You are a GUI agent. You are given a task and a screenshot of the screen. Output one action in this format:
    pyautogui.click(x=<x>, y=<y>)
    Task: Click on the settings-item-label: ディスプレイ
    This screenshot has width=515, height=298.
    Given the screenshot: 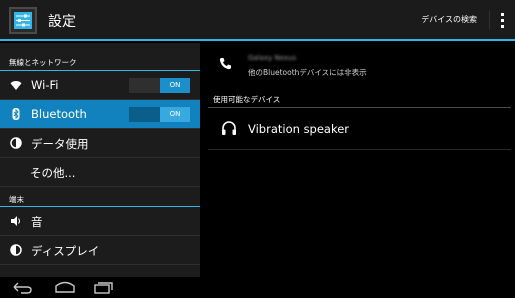 What is the action you would take?
    pyautogui.click(x=65, y=251)
    